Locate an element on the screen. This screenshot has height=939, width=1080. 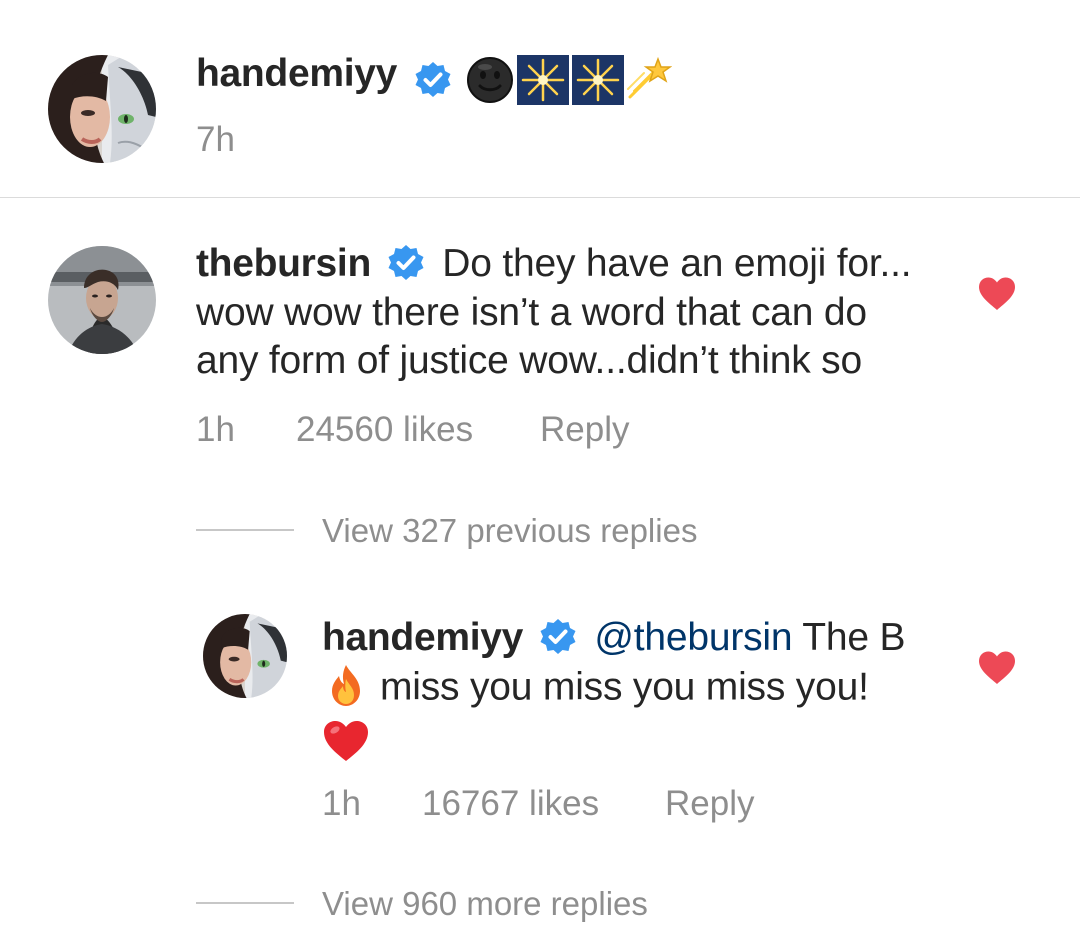
reply-author-avatar is located at coordinates (245, 656).